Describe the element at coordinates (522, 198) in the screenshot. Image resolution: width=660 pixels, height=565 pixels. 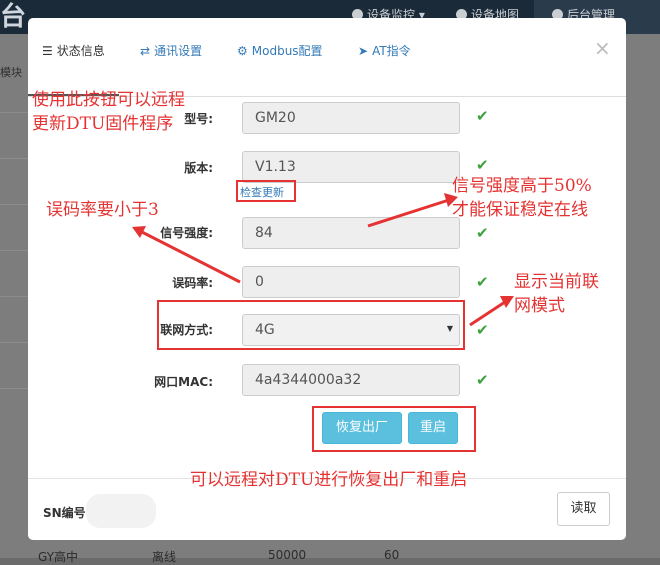
I see `annotation-signal-text: 信号强度高于50% 才能保证稳定在线` at that location.